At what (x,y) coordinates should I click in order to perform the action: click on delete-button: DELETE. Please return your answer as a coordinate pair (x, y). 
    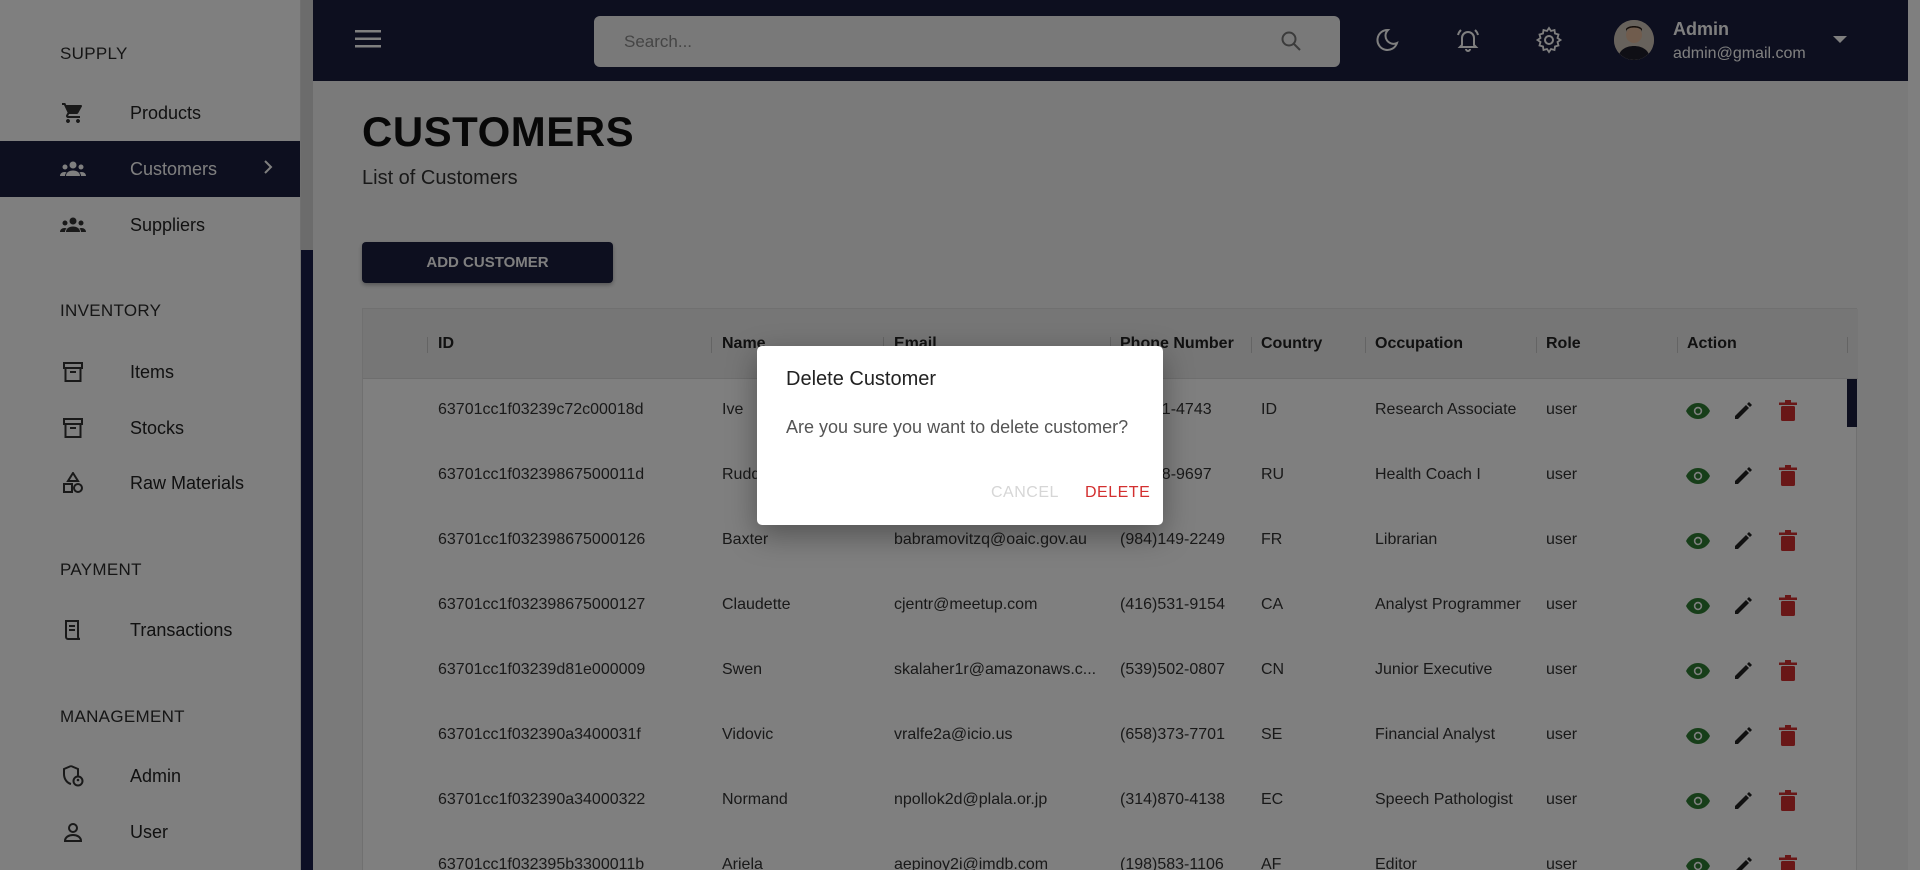
    Looking at the image, I should click on (1117, 493).